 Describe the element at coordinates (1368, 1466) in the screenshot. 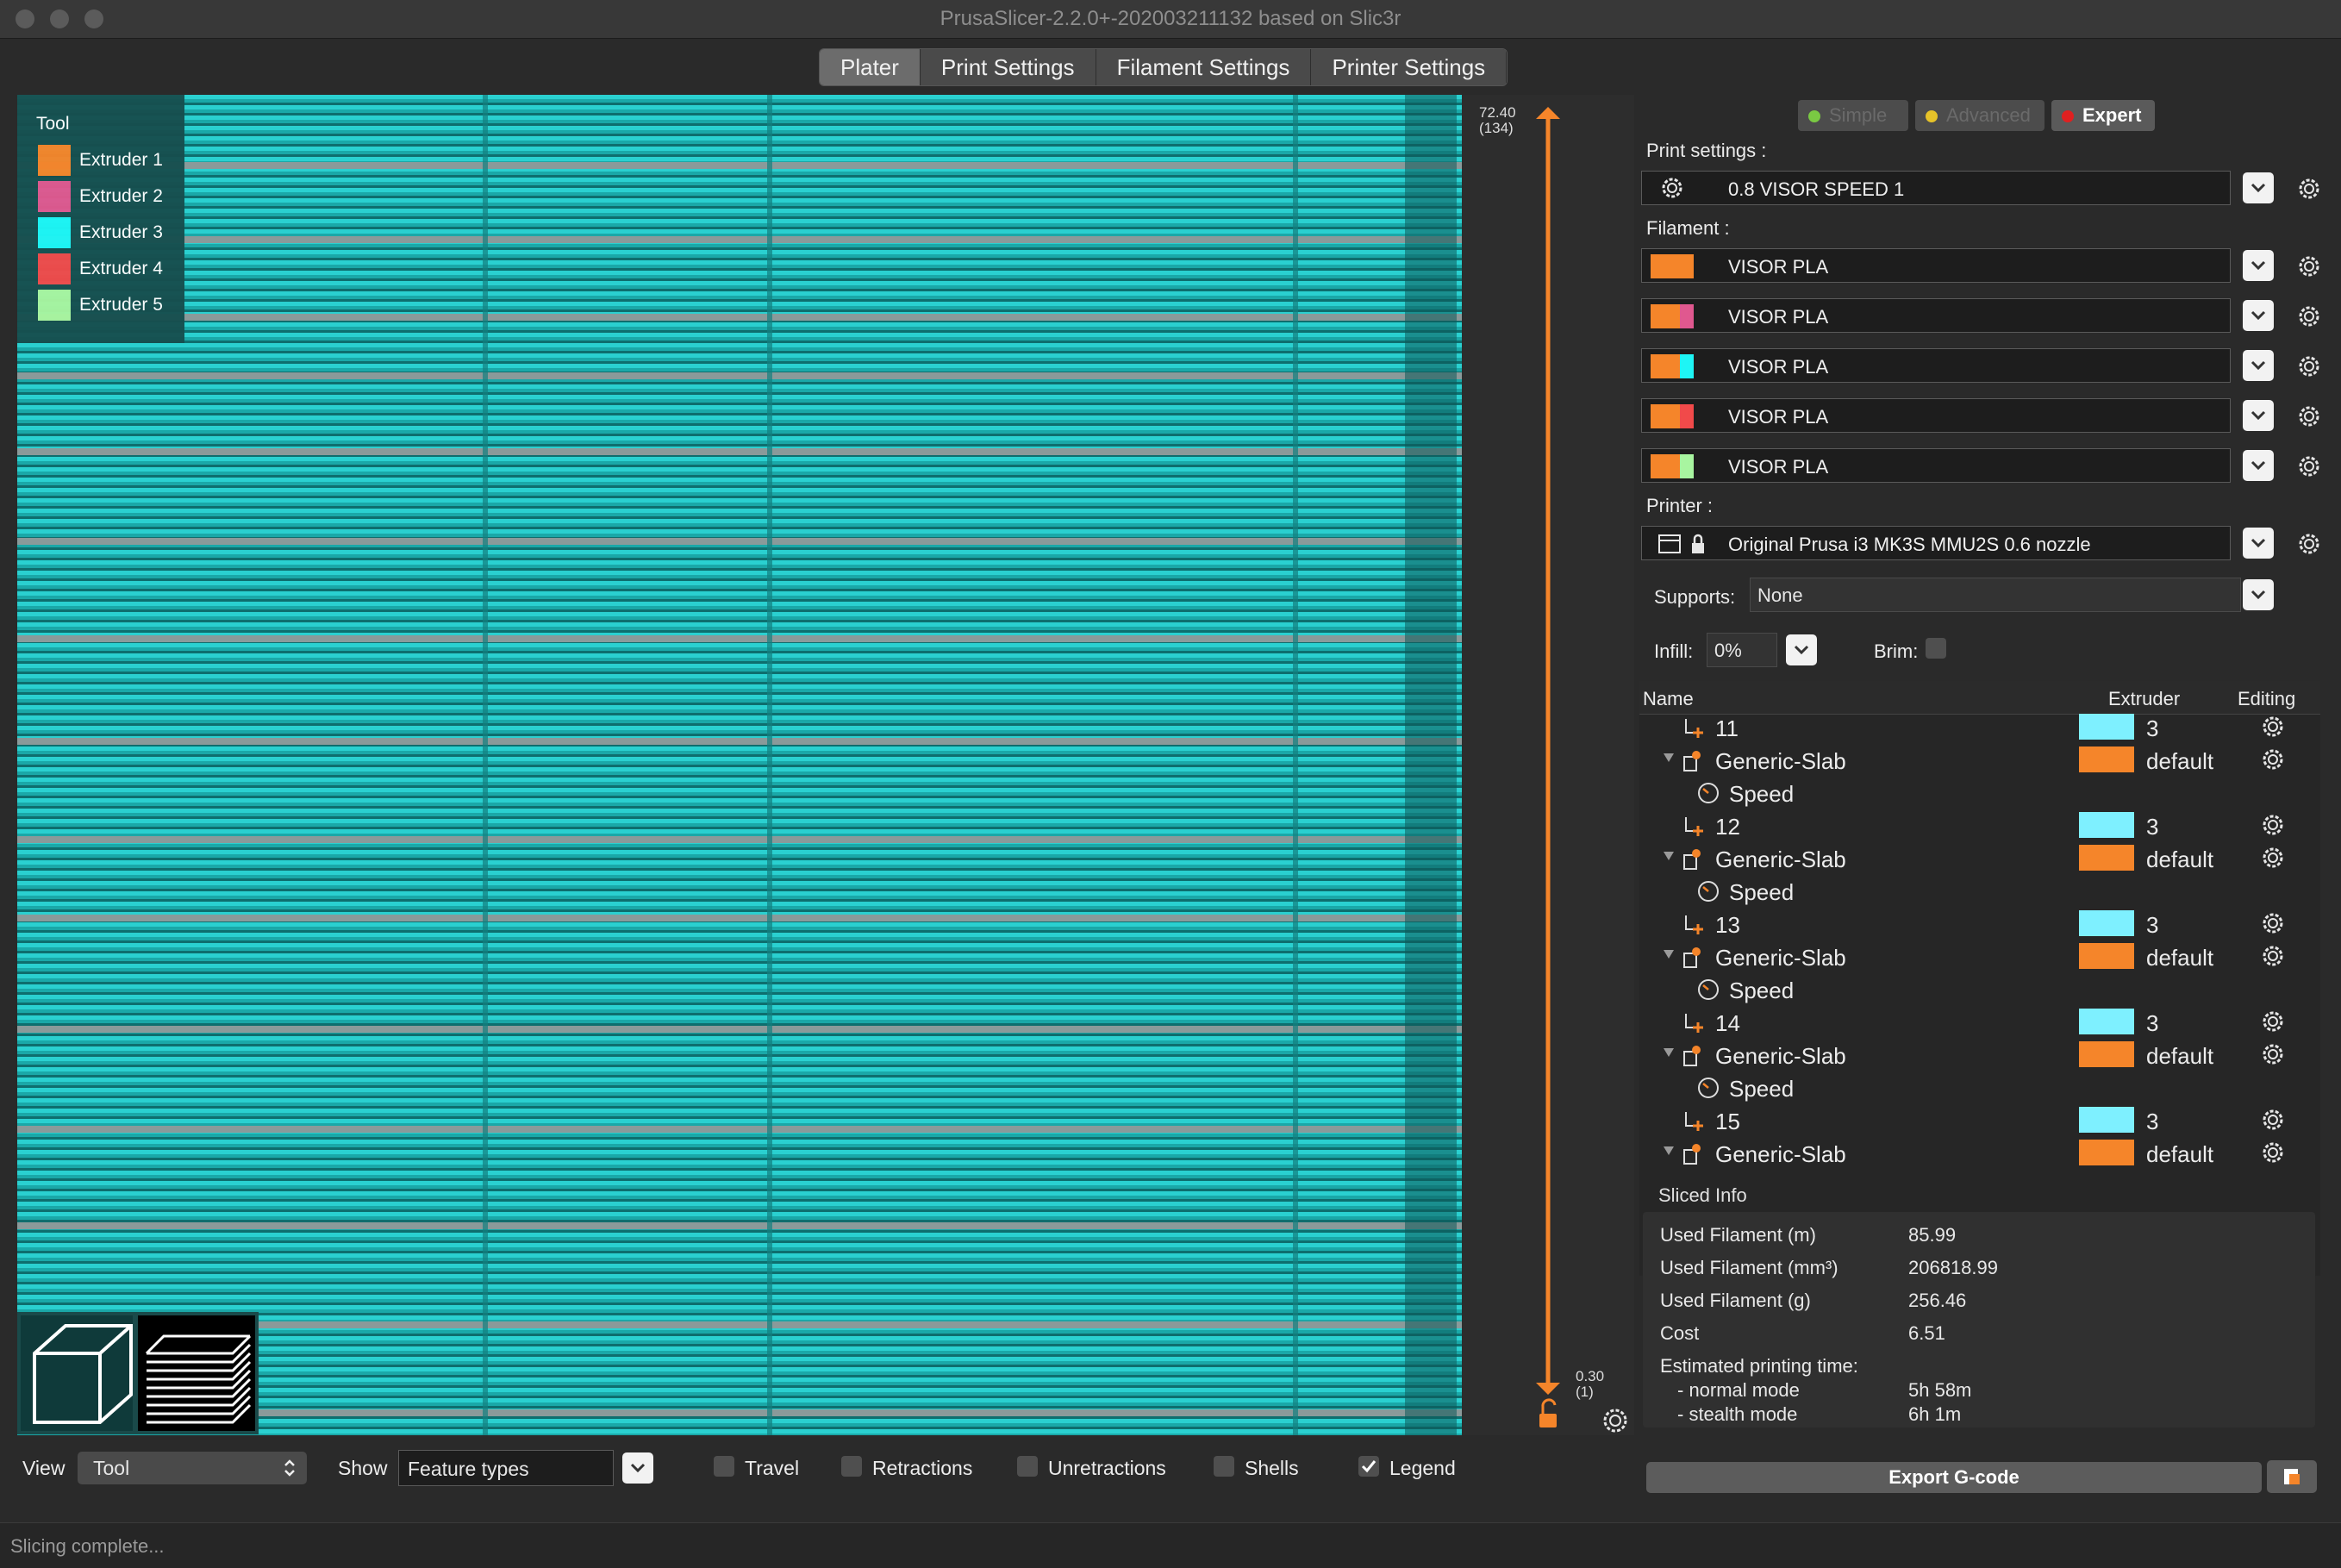

I see `legend-checkbox` at that location.